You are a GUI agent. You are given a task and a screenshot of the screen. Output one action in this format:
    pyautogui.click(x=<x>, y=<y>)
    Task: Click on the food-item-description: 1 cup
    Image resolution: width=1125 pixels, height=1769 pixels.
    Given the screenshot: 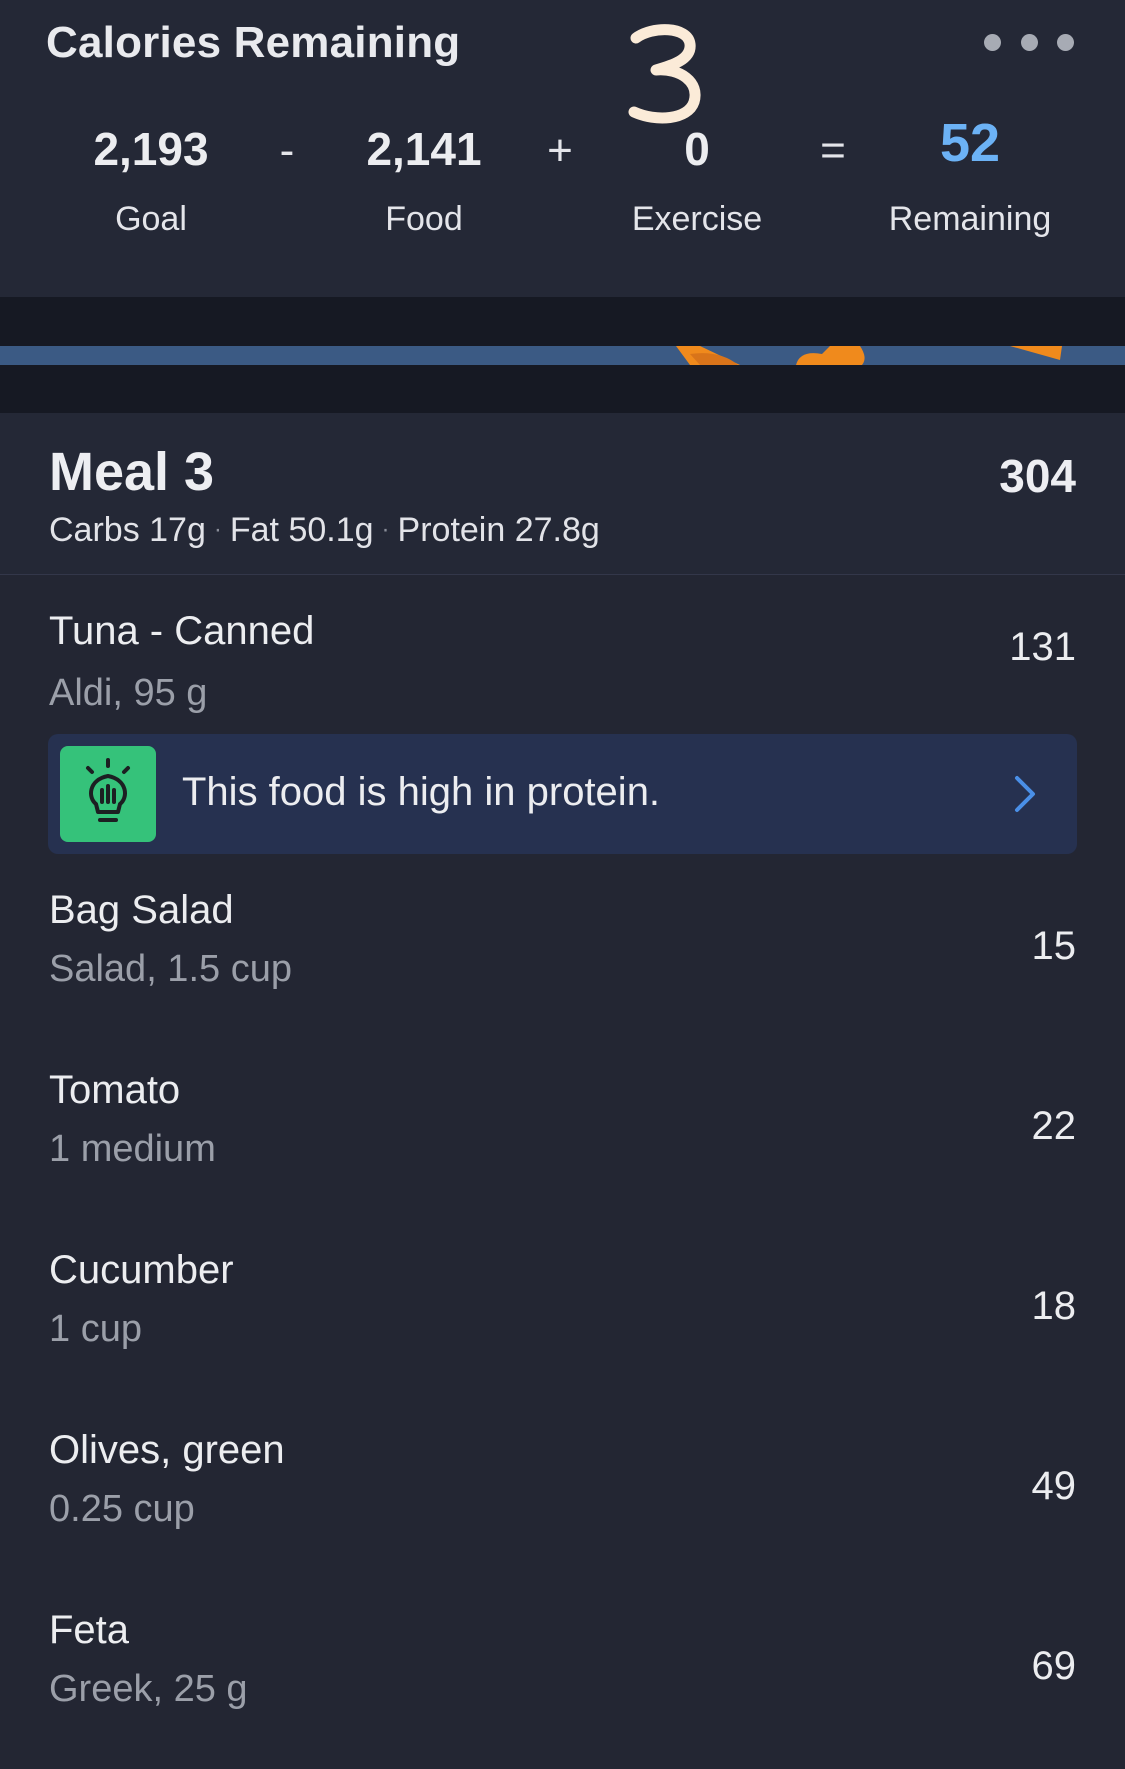 What is the action you would take?
    pyautogui.click(x=95, y=1329)
    